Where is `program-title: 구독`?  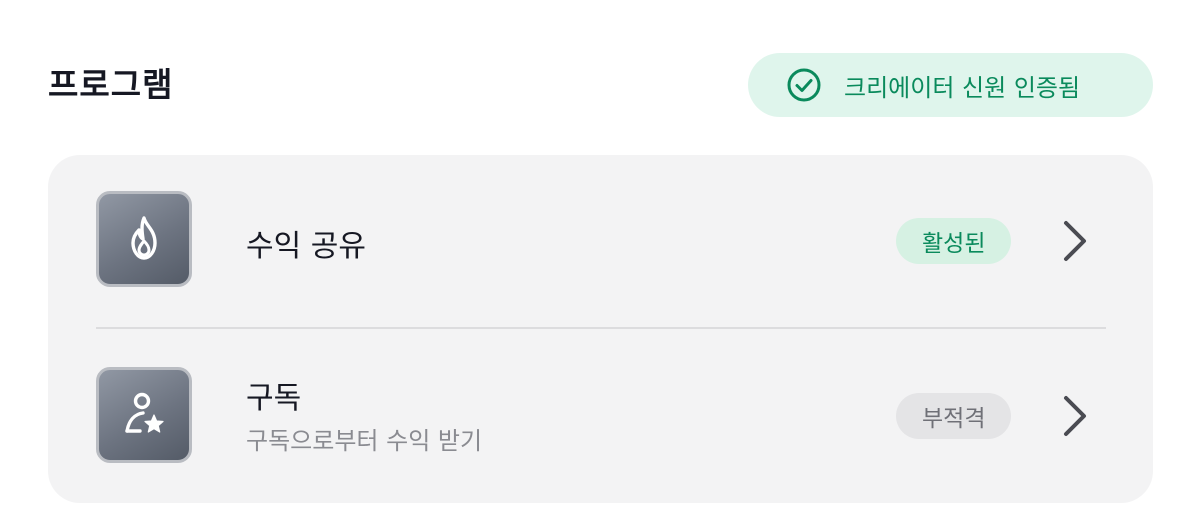
program-title: 구독 is located at coordinates (274, 398).